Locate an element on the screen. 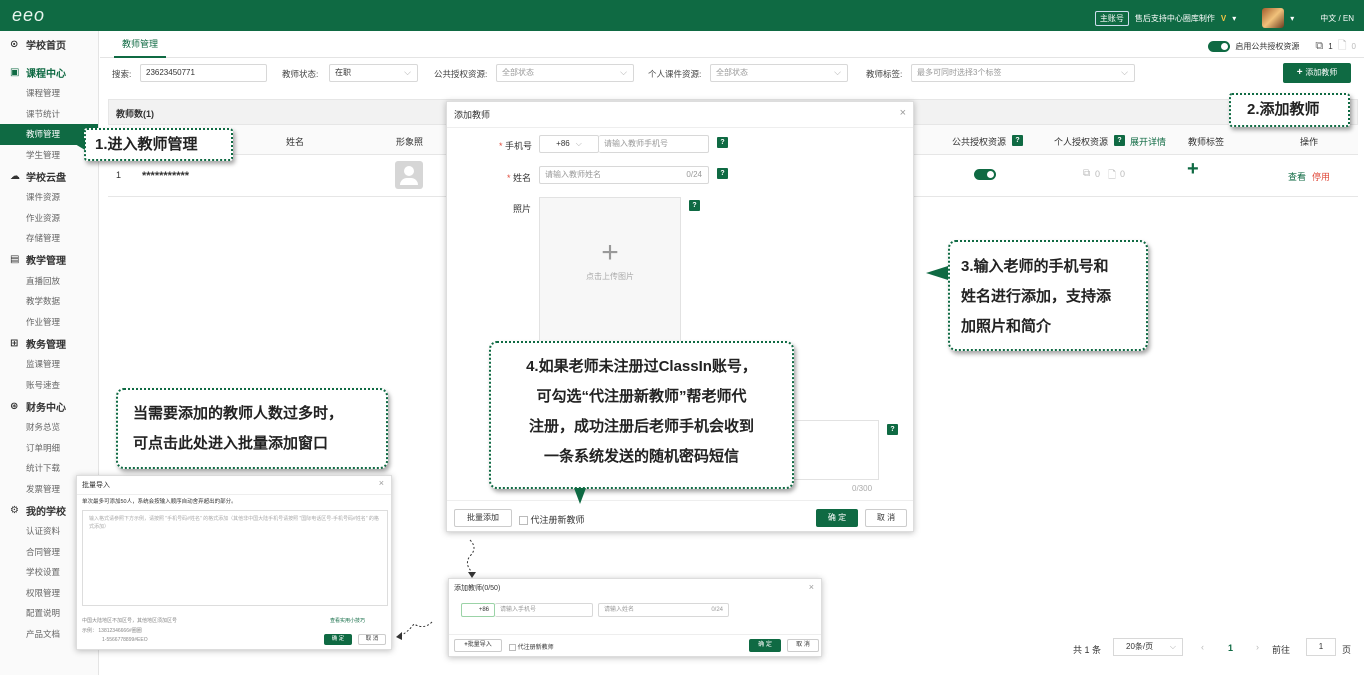 The image size is (1364, 675). grid-icon: ⊞ is located at coordinates (14, 343).